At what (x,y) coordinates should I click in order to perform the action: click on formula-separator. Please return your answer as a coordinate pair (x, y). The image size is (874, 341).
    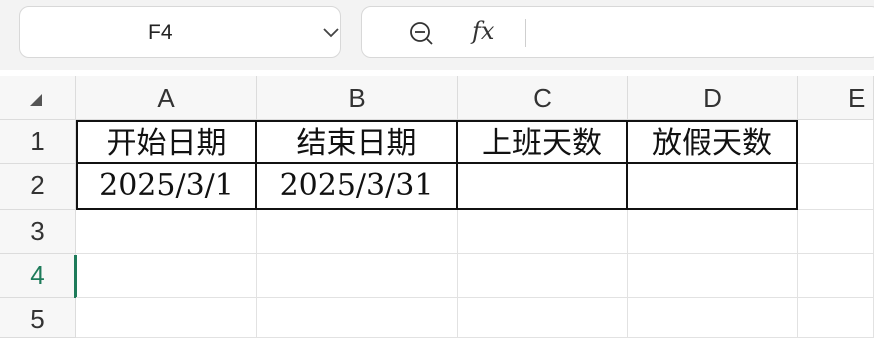
    Looking at the image, I should click on (525, 33).